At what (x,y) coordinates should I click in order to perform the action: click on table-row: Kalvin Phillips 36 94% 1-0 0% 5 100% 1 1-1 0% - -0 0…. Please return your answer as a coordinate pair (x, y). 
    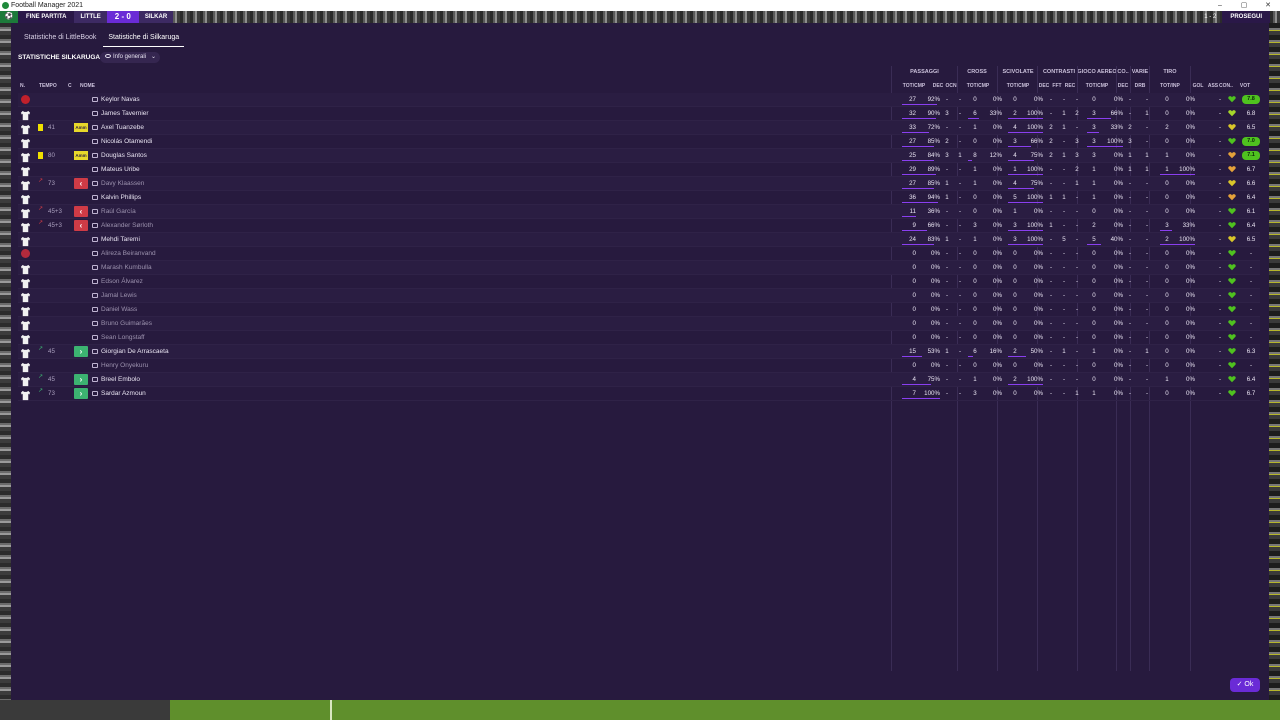
    Looking at the image, I should click on (639, 198).